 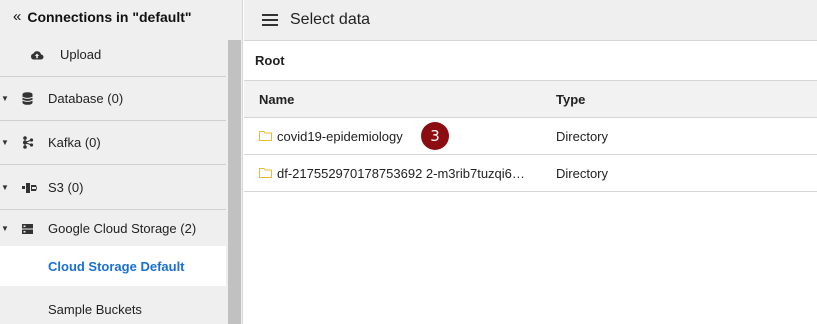 I want to click on top-bar: Select data, so click(x=530, y=20).